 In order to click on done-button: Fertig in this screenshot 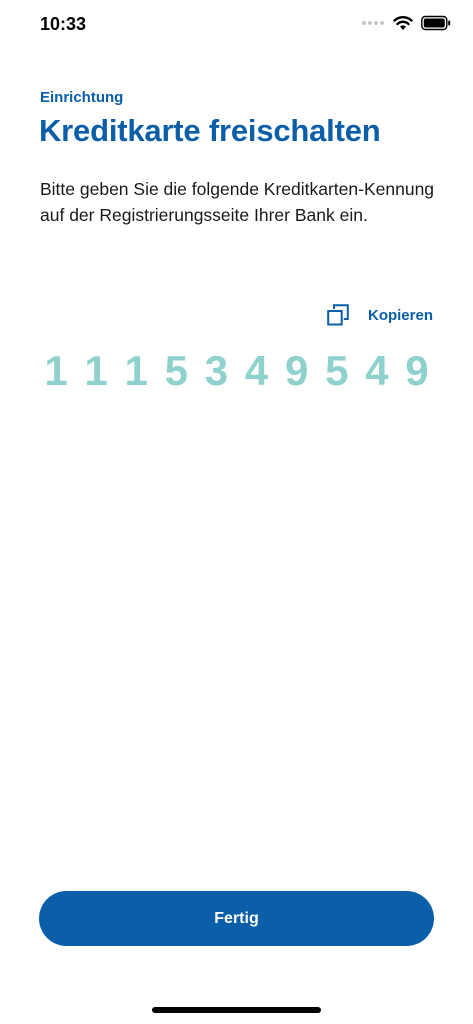, I will do `click(236, 918)`.